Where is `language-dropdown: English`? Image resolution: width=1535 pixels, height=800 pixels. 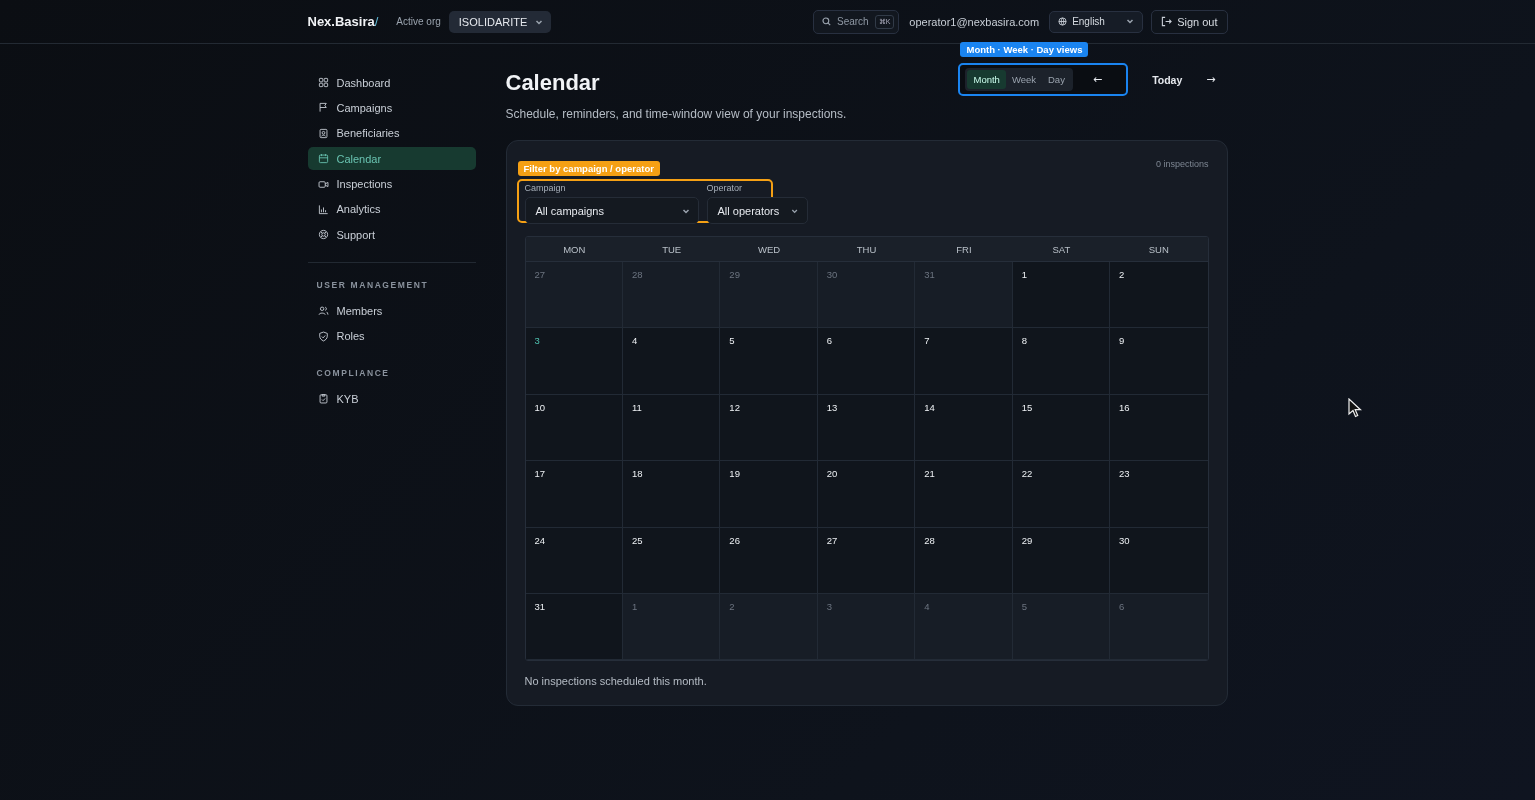 language-dropdown: English is located at coordinates (1096, 21).